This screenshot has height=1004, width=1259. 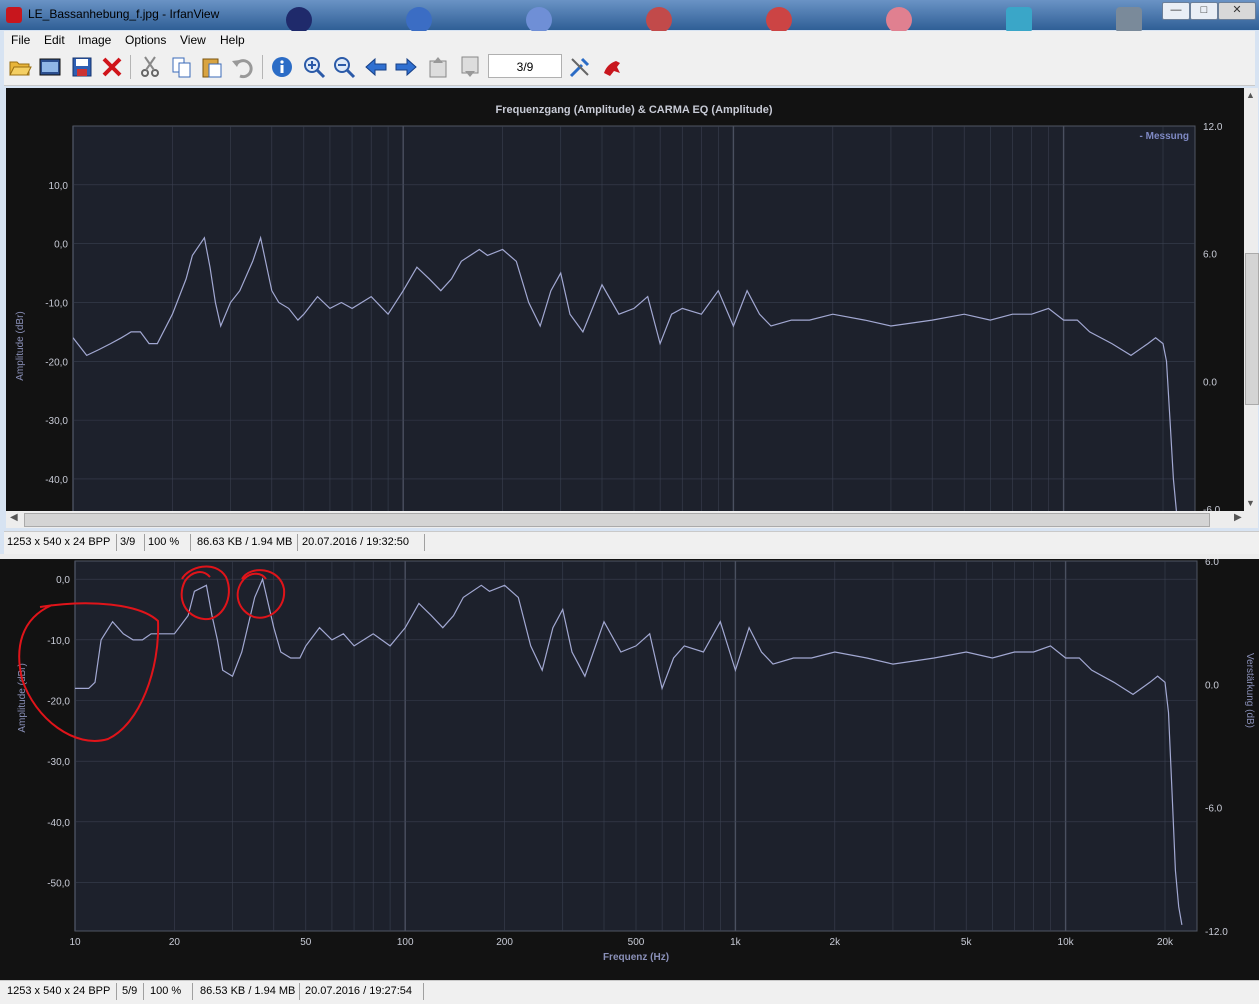 I want to click on x-axis-title: Frequenz (Hz), so click(x=636, y=957).